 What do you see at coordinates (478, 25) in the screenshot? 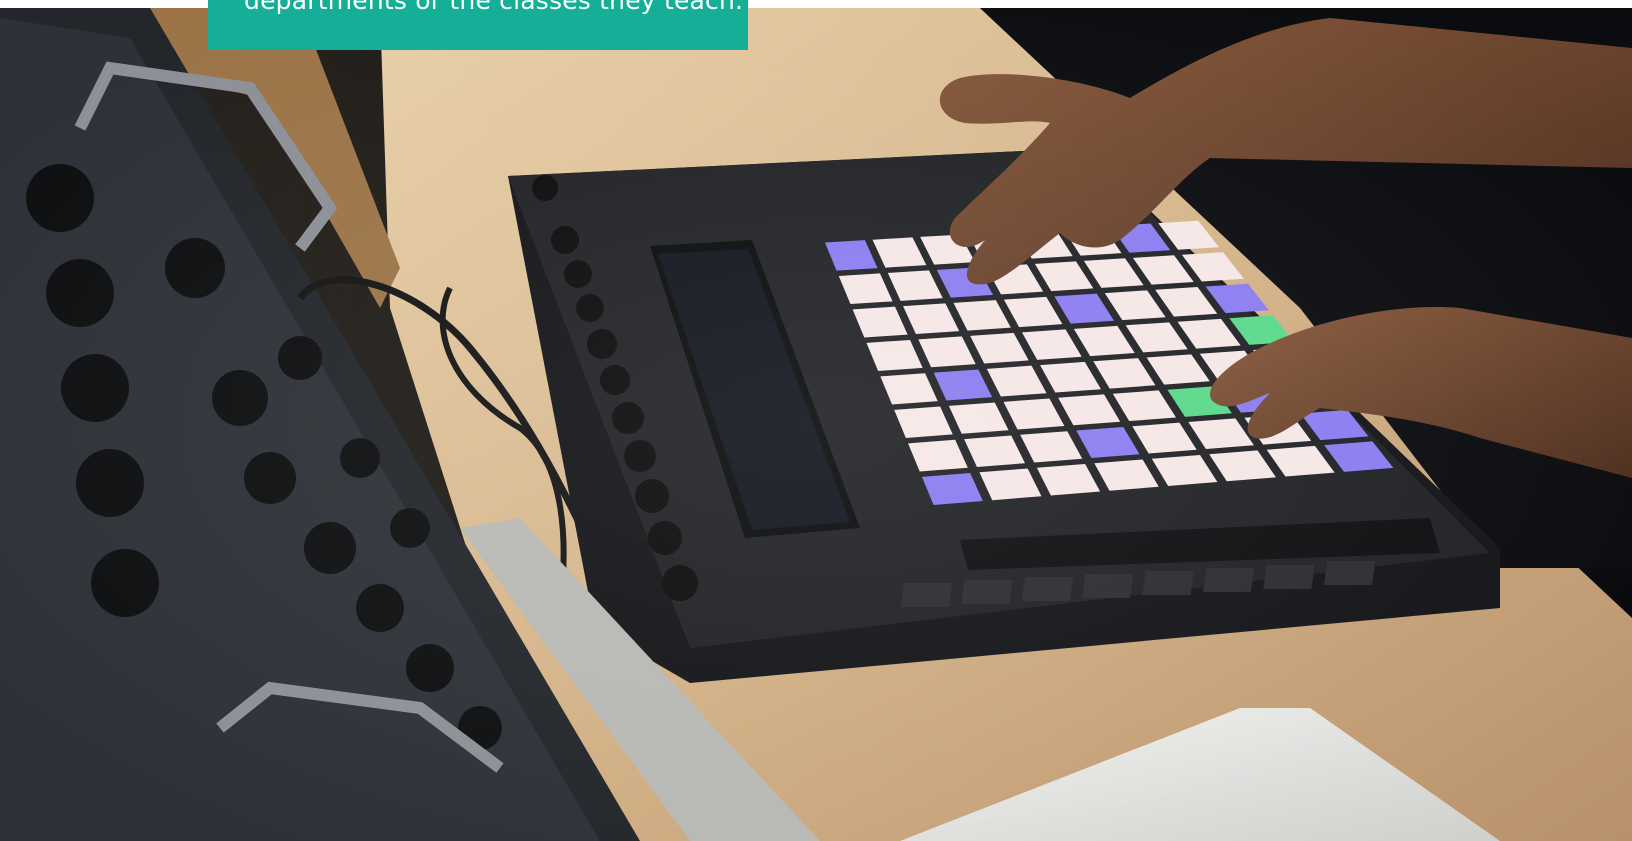
I see `callout-banner: departments or the classes they teach.` at bounding box center [478, 25].